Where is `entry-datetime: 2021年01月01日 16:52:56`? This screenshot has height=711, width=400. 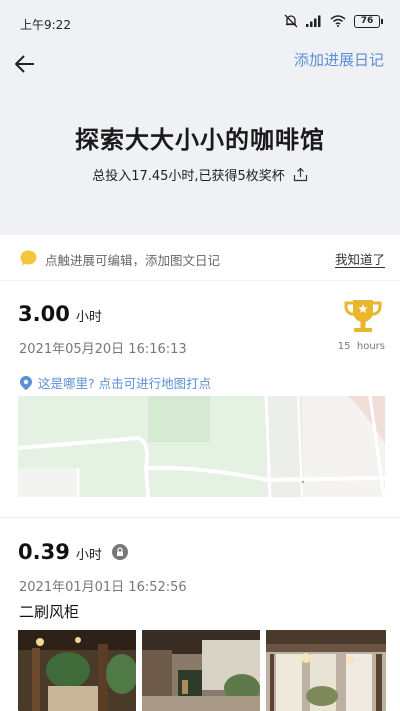 entry-datetime: 2021年01月01日 16:52:56 is located at coordinates (103, 587).